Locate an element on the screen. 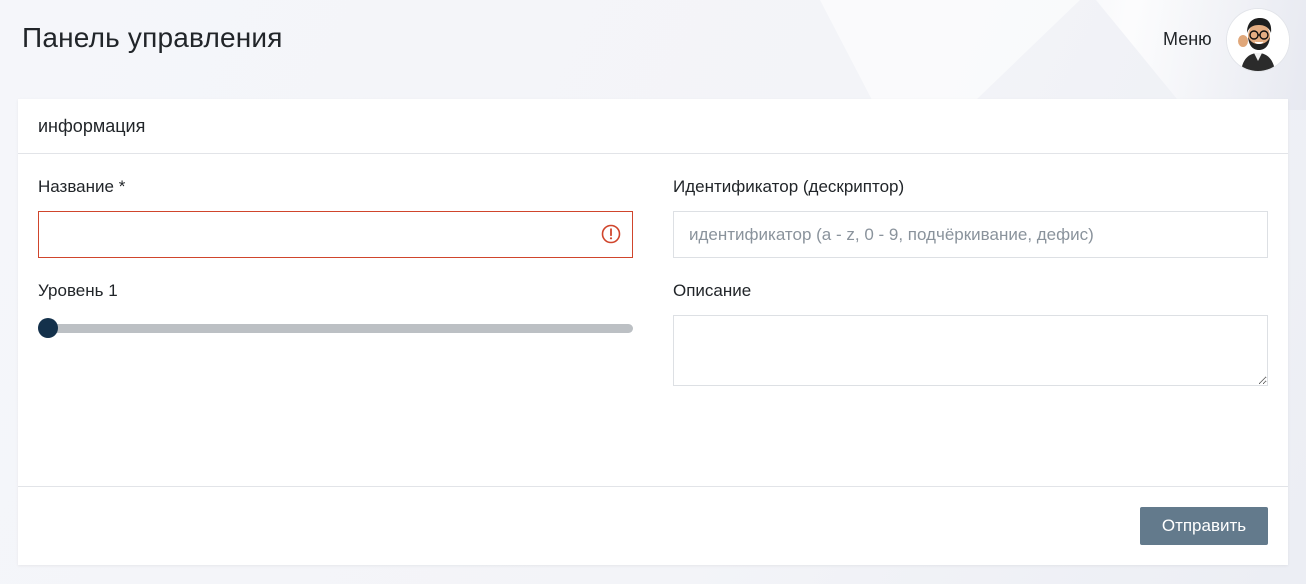 This screenshot has width=1306, height=584. avatar-icon is located at coordinates (1258, 40).